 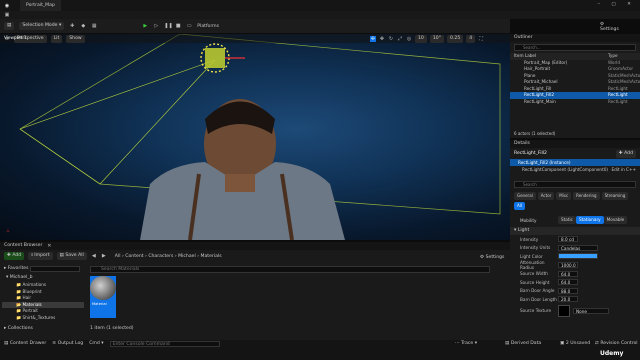 I want to click on light-color-swatch, so click(x=578, y=256).